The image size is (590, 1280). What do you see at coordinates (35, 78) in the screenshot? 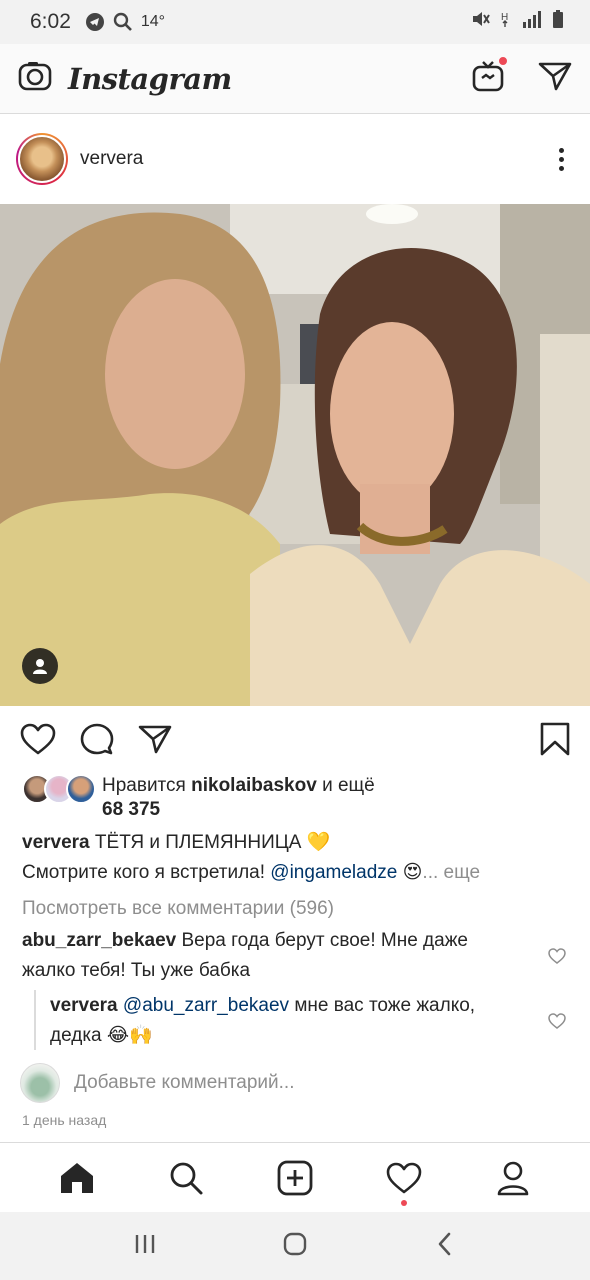
I see `camera-icon` at bounding box center [35, 78].